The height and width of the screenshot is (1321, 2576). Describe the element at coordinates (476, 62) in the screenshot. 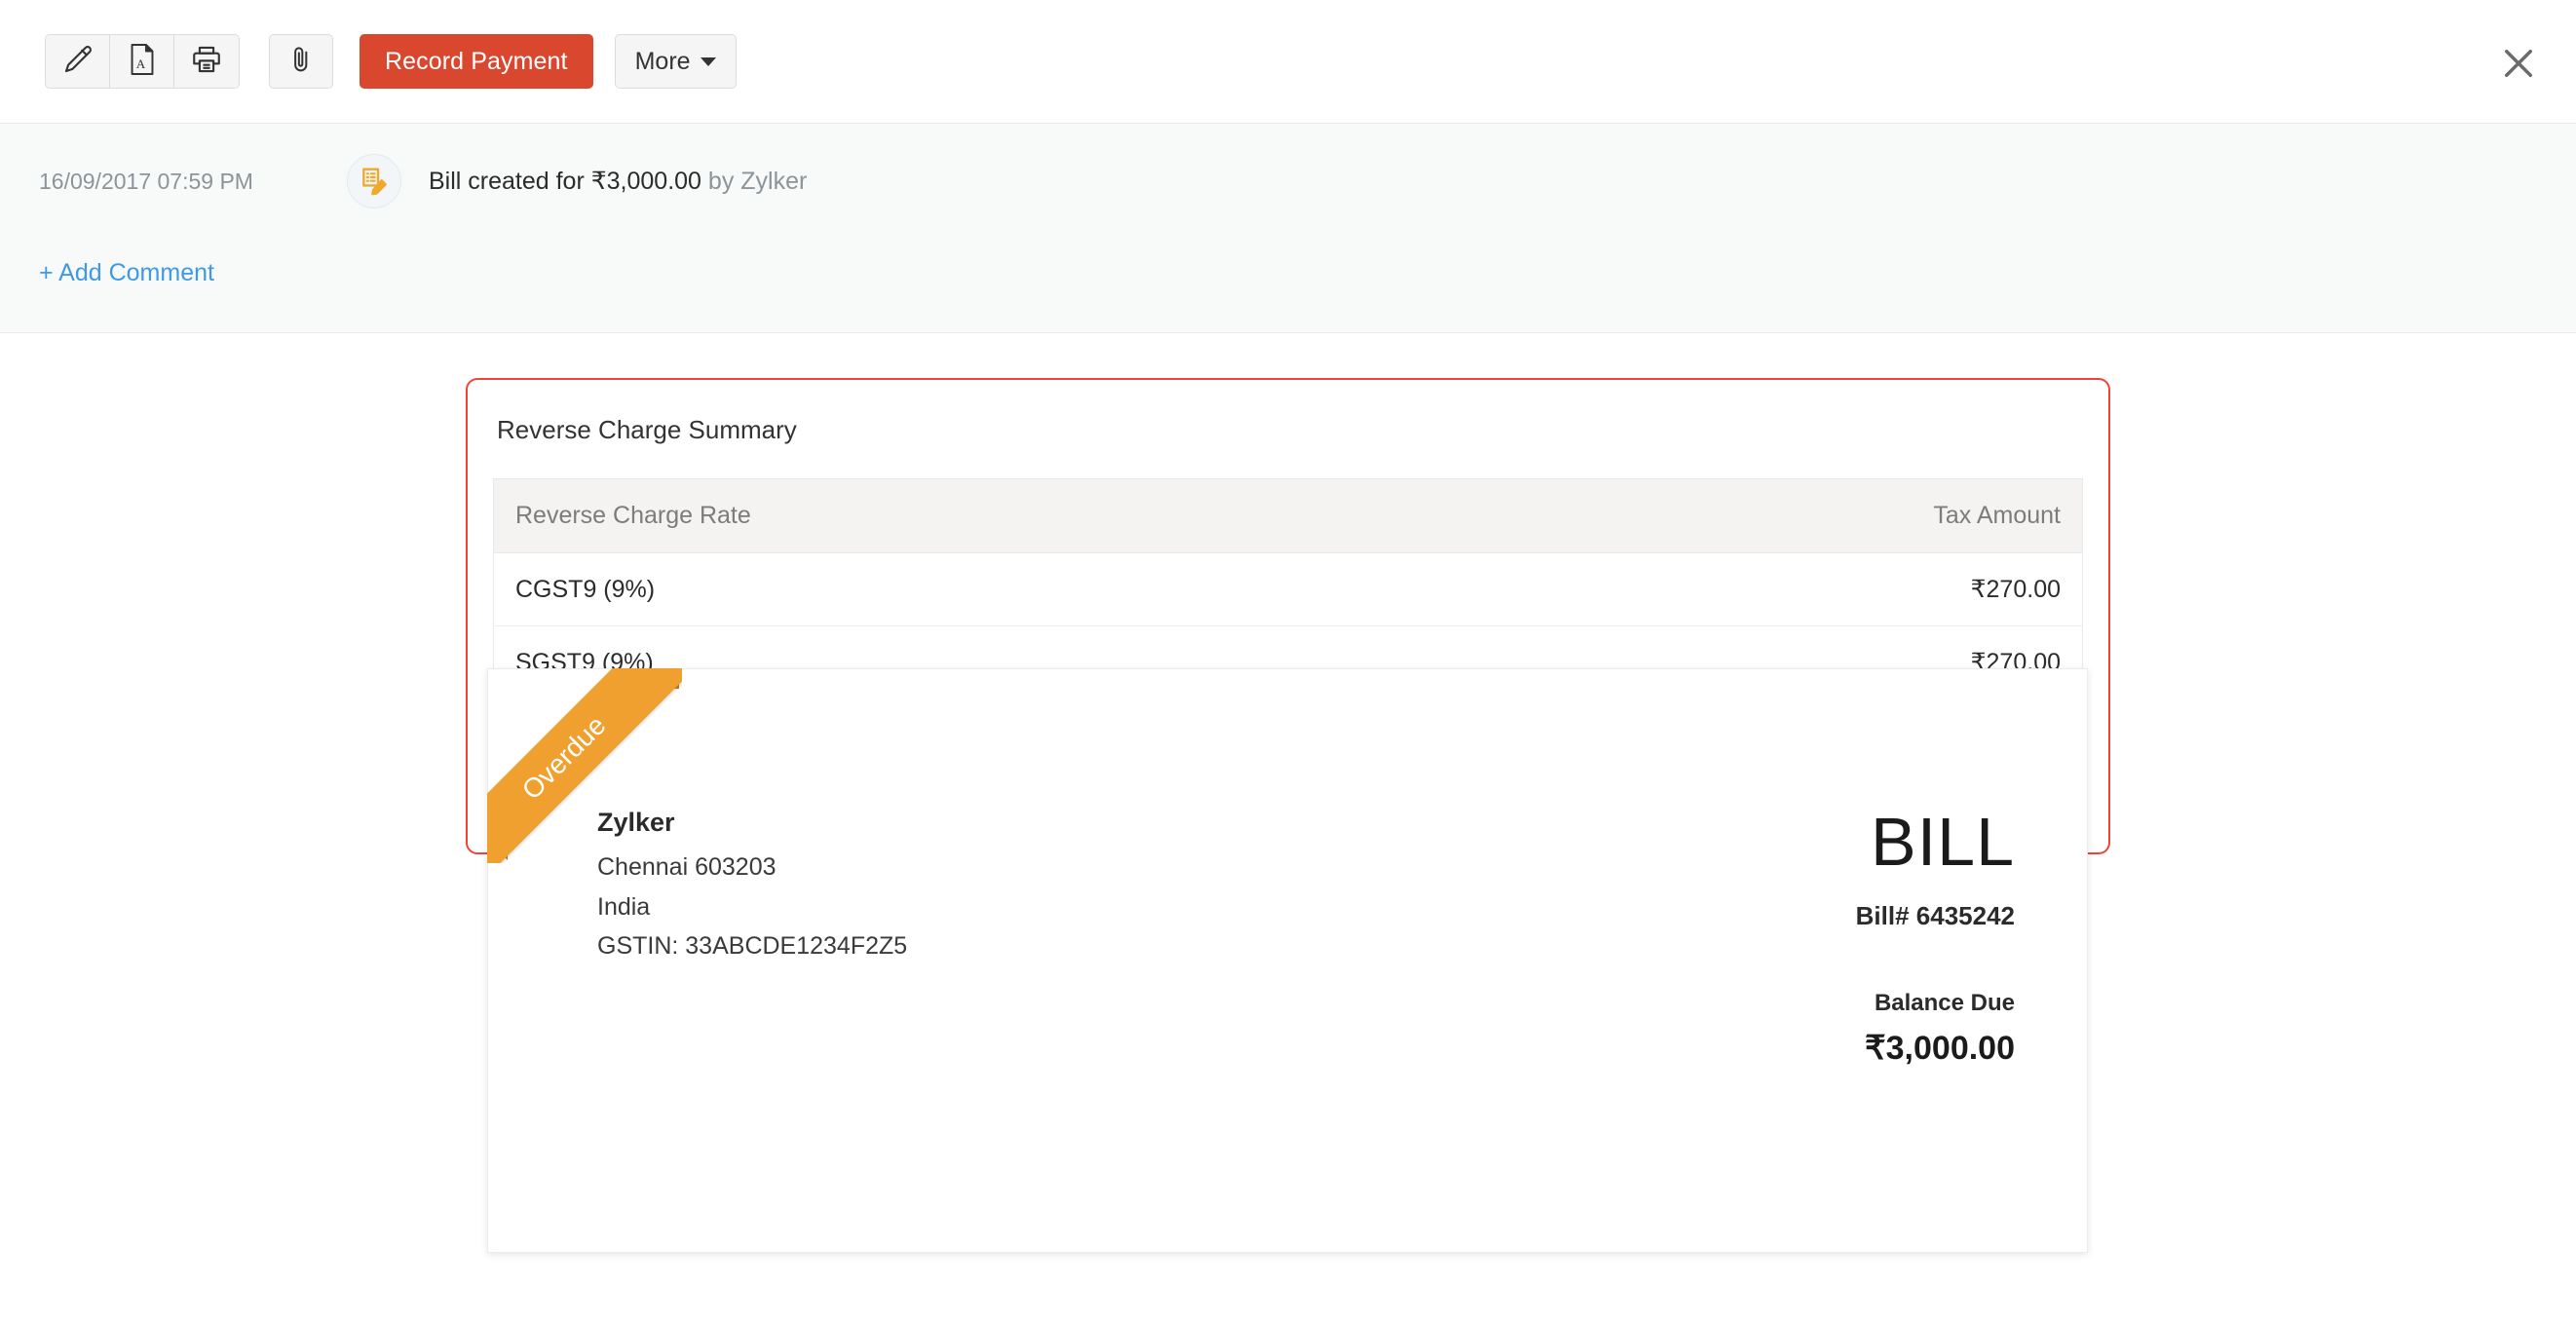

I see `record-payment-button: Record Payment` at that location.